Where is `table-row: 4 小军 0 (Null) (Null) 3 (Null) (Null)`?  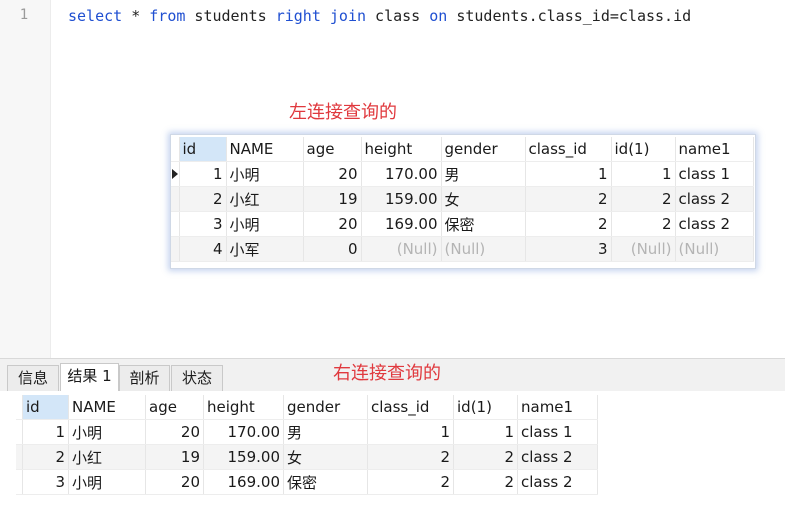 table-row: 4 小军 0 (Null) (Null) 3 (Null) (Null) is located at coordinates (462, 249).